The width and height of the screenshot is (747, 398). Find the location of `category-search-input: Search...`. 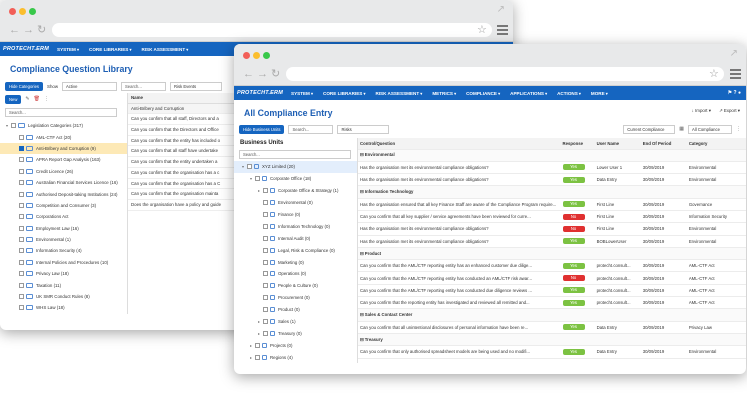

category-search-input: Search... is located at coordinates (61, 112).